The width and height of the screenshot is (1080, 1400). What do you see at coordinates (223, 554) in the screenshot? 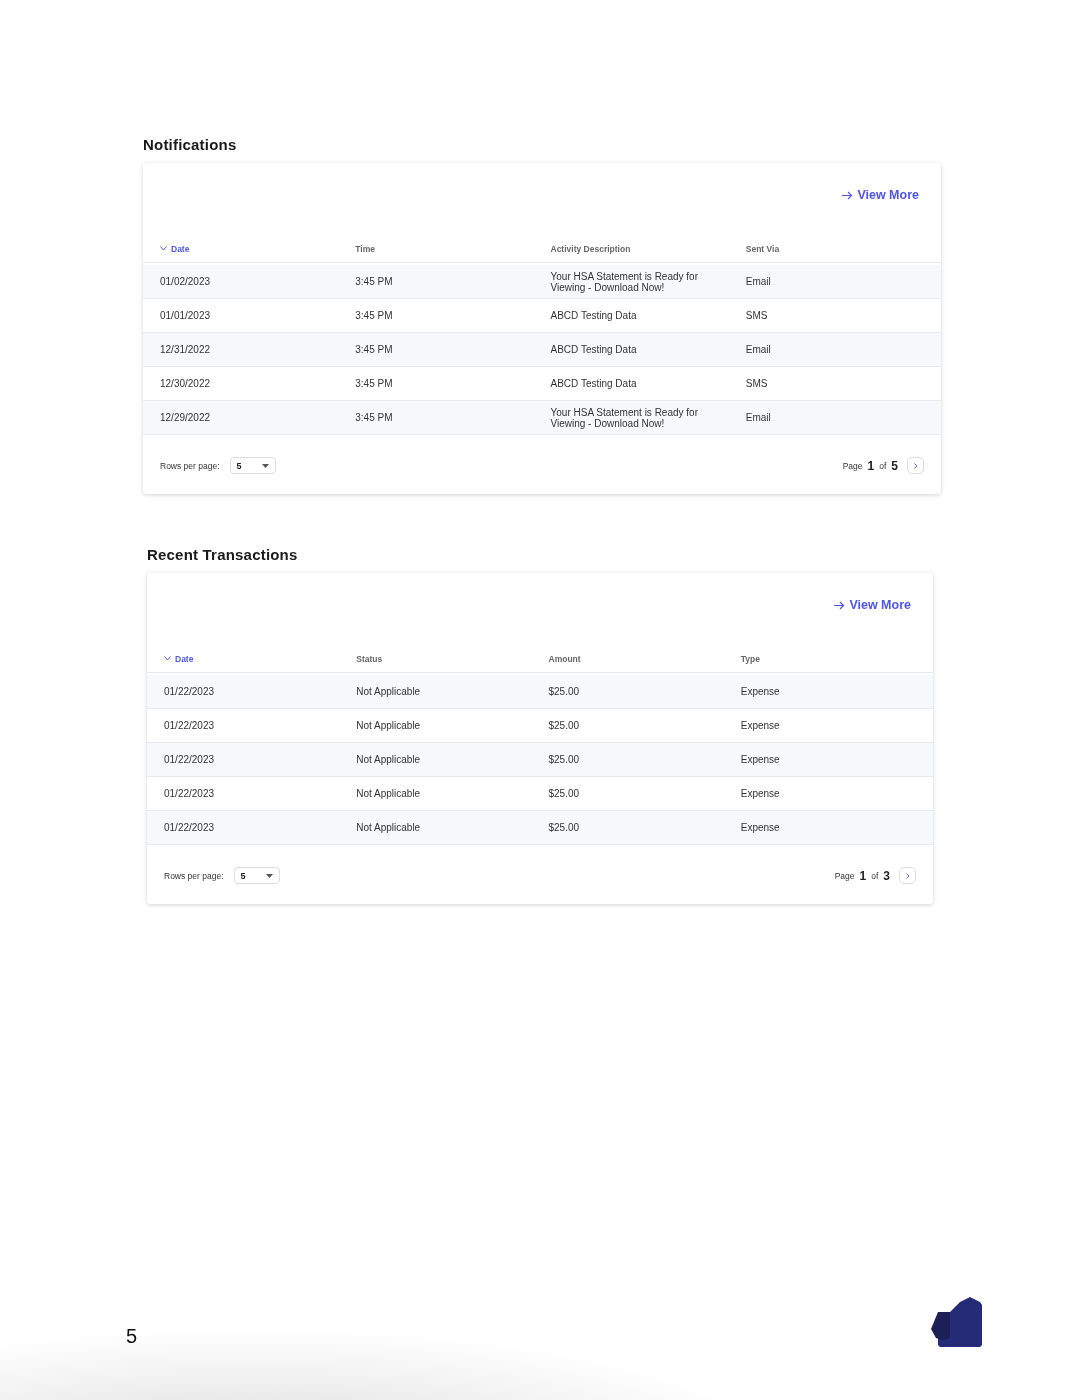
I see `section-title: Recent Transactions` at bounding box center [223, 554].